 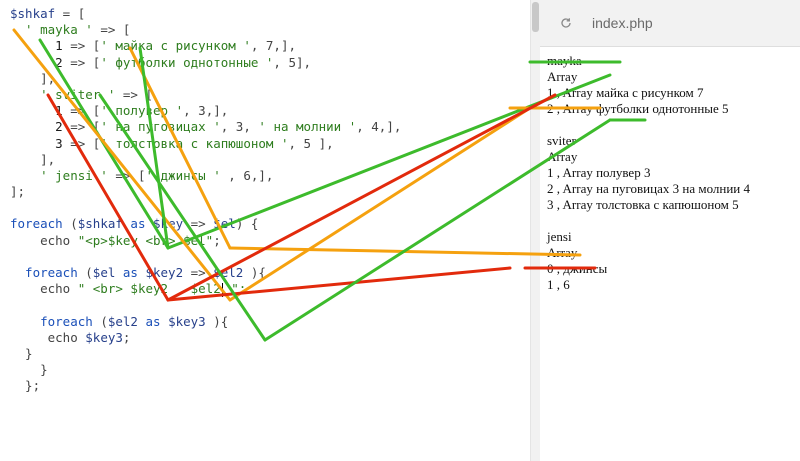 What do you see at coordinates (205, 160) in the screenshot?
I see `code-line: ],` at bounding box center [205, 160].